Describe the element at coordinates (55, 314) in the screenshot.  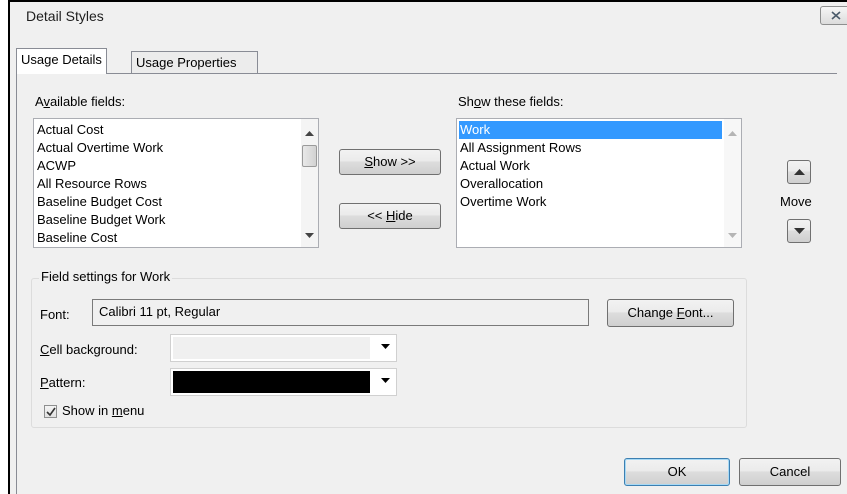
I see `font-label: Font:` at that location.